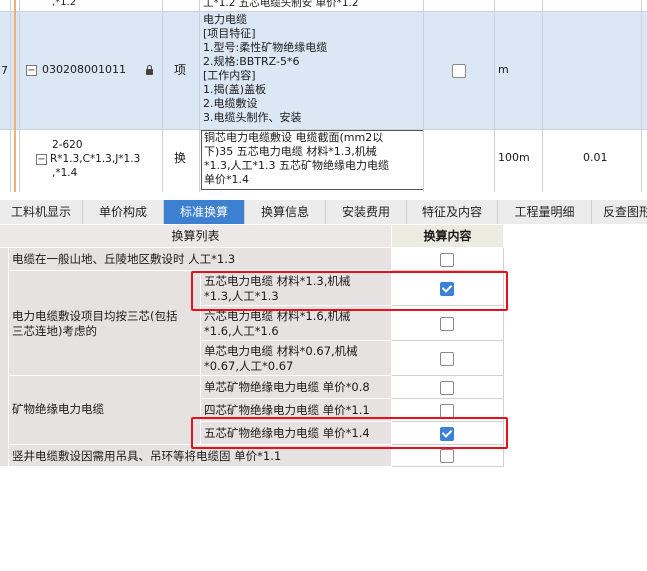 This screenshot has width=647, height=571. Describe the element at coordinates (452, 212) in the screenshot. I see `tab-features-content: 特征及内容` at that location.